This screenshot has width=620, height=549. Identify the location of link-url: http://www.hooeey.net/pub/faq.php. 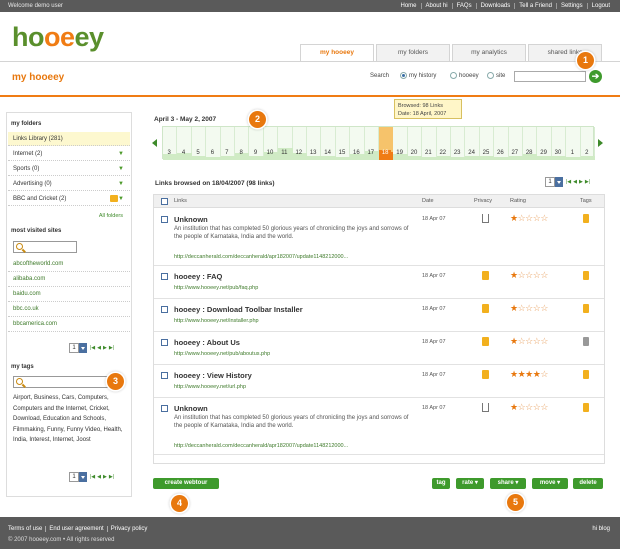
(216, 288).